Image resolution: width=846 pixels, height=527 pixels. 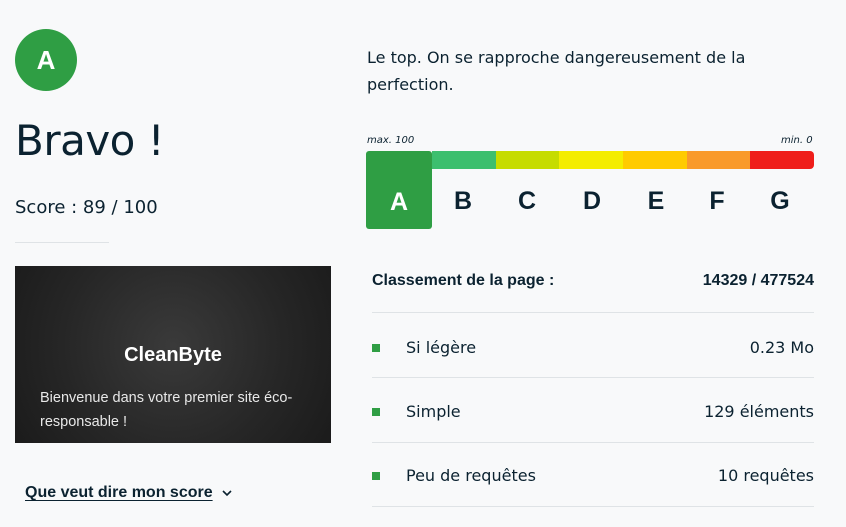 What do you see at coordinates (527, 201) in the screenshot?
I see `grade-c-label: C` at bounding box center [527, 201].